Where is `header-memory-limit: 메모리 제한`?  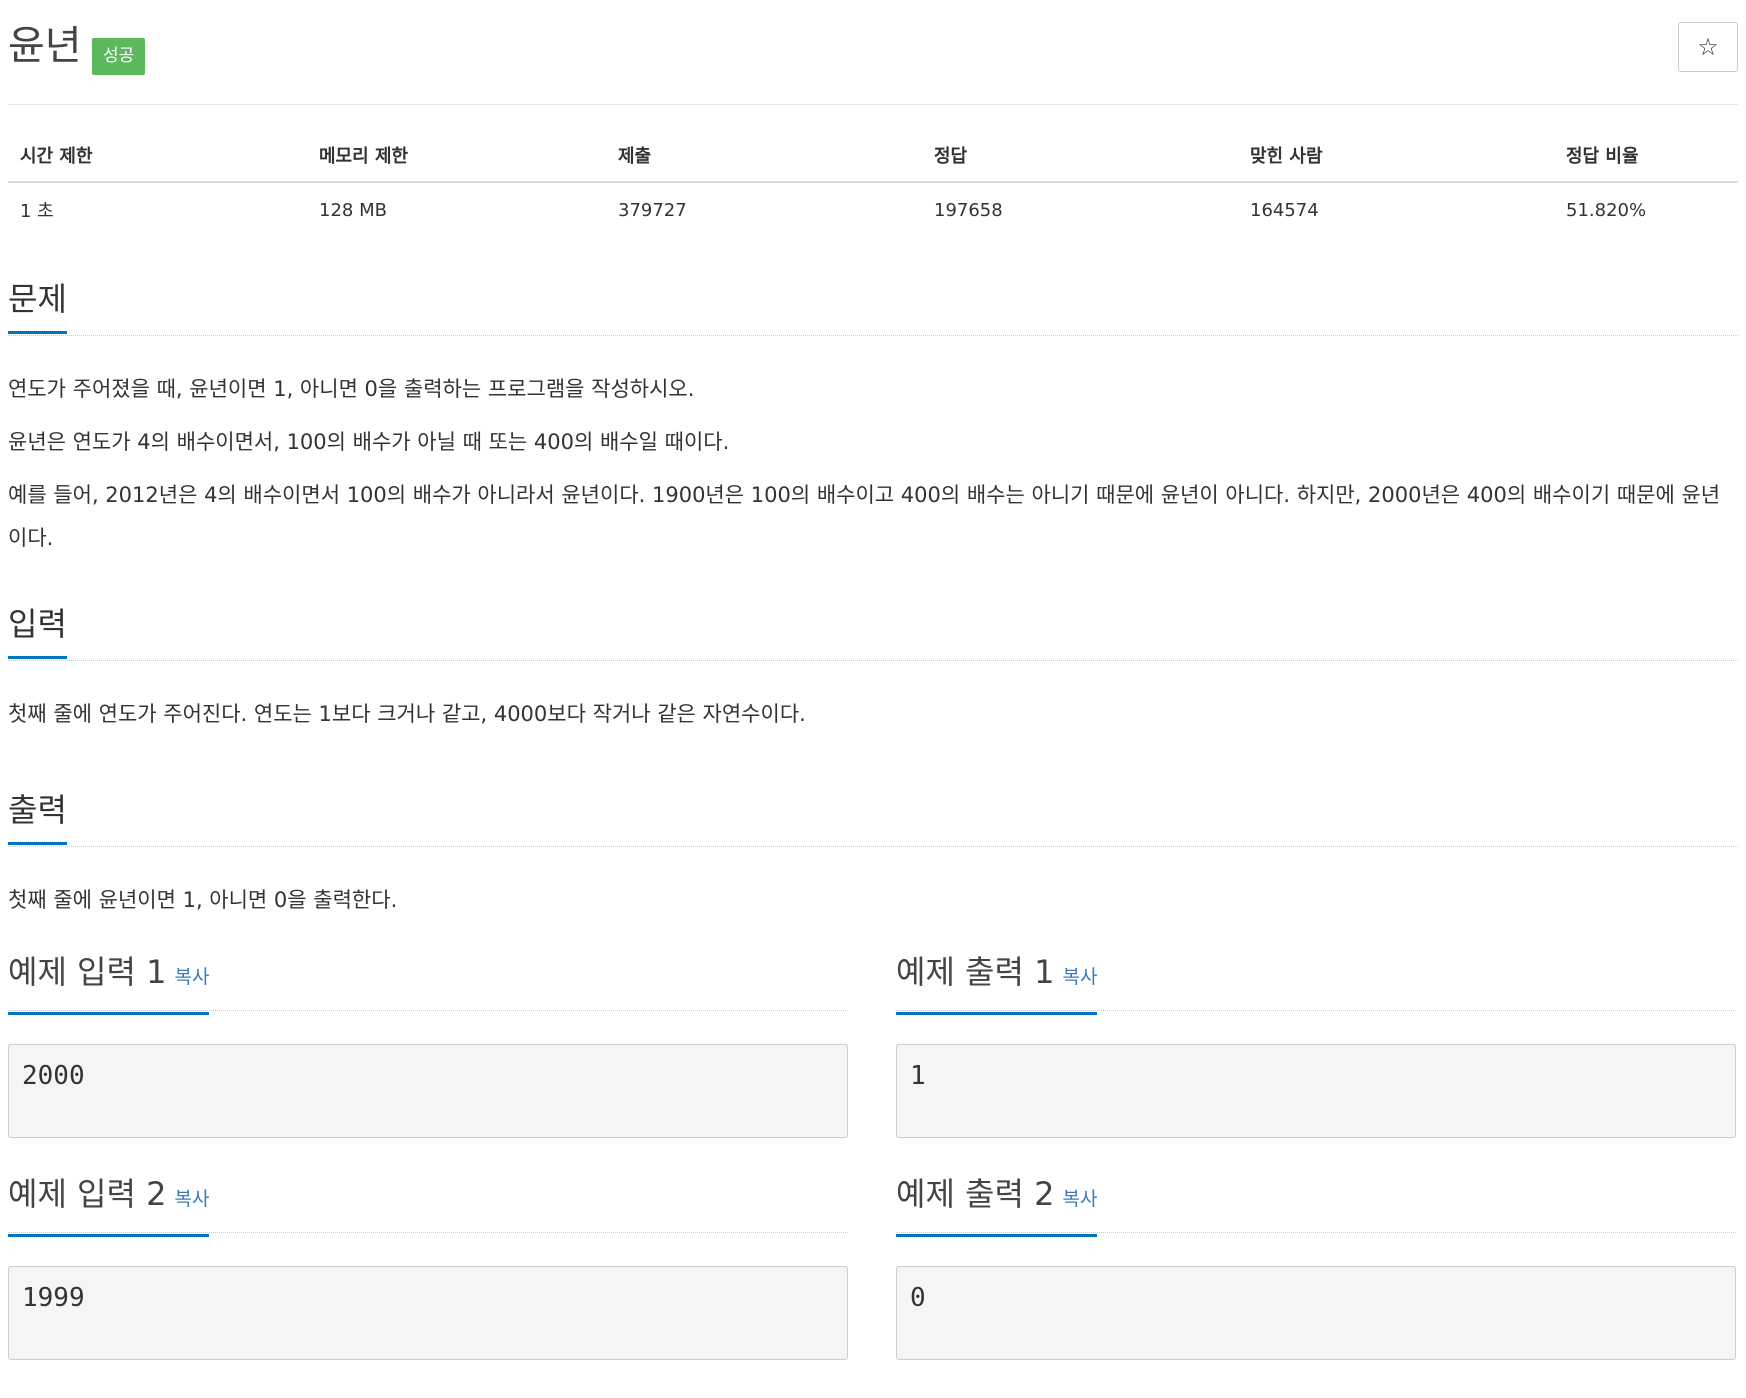 header-memory-limit: 메모리 제한 is located at coordinates (456, 162).